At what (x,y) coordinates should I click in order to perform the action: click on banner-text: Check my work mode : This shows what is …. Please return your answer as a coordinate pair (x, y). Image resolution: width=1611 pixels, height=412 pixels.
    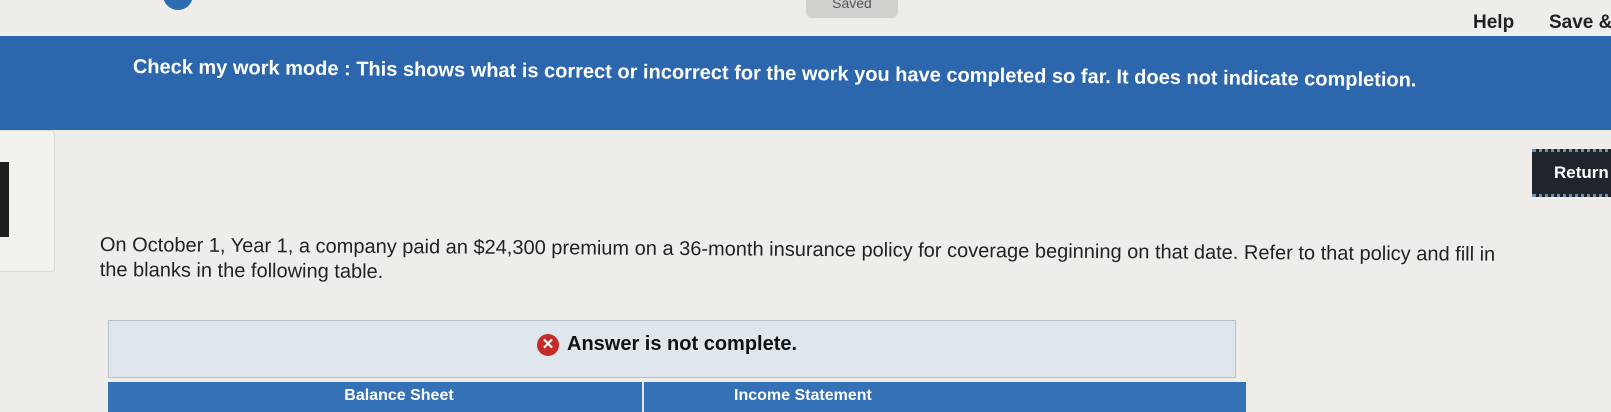
    Looking at the image, I should click on (774, 74).